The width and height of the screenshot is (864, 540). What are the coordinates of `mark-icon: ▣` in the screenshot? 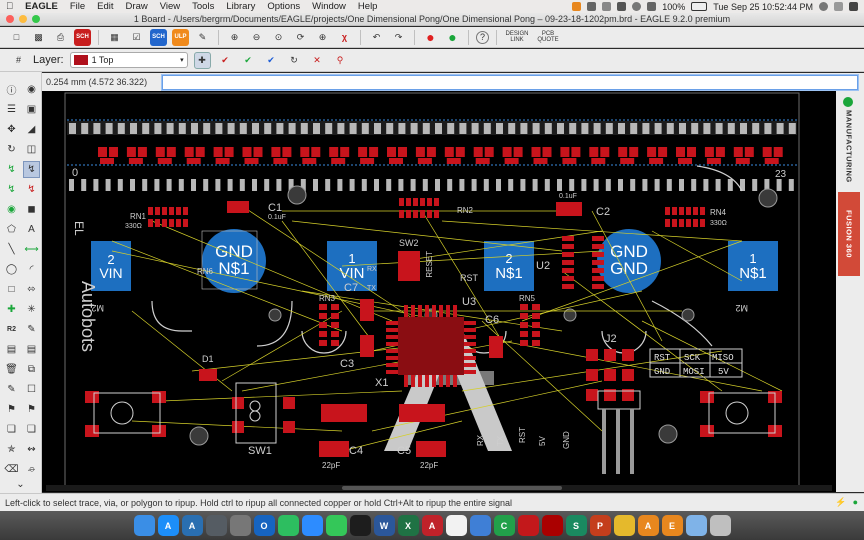 It's located at (31, 109).